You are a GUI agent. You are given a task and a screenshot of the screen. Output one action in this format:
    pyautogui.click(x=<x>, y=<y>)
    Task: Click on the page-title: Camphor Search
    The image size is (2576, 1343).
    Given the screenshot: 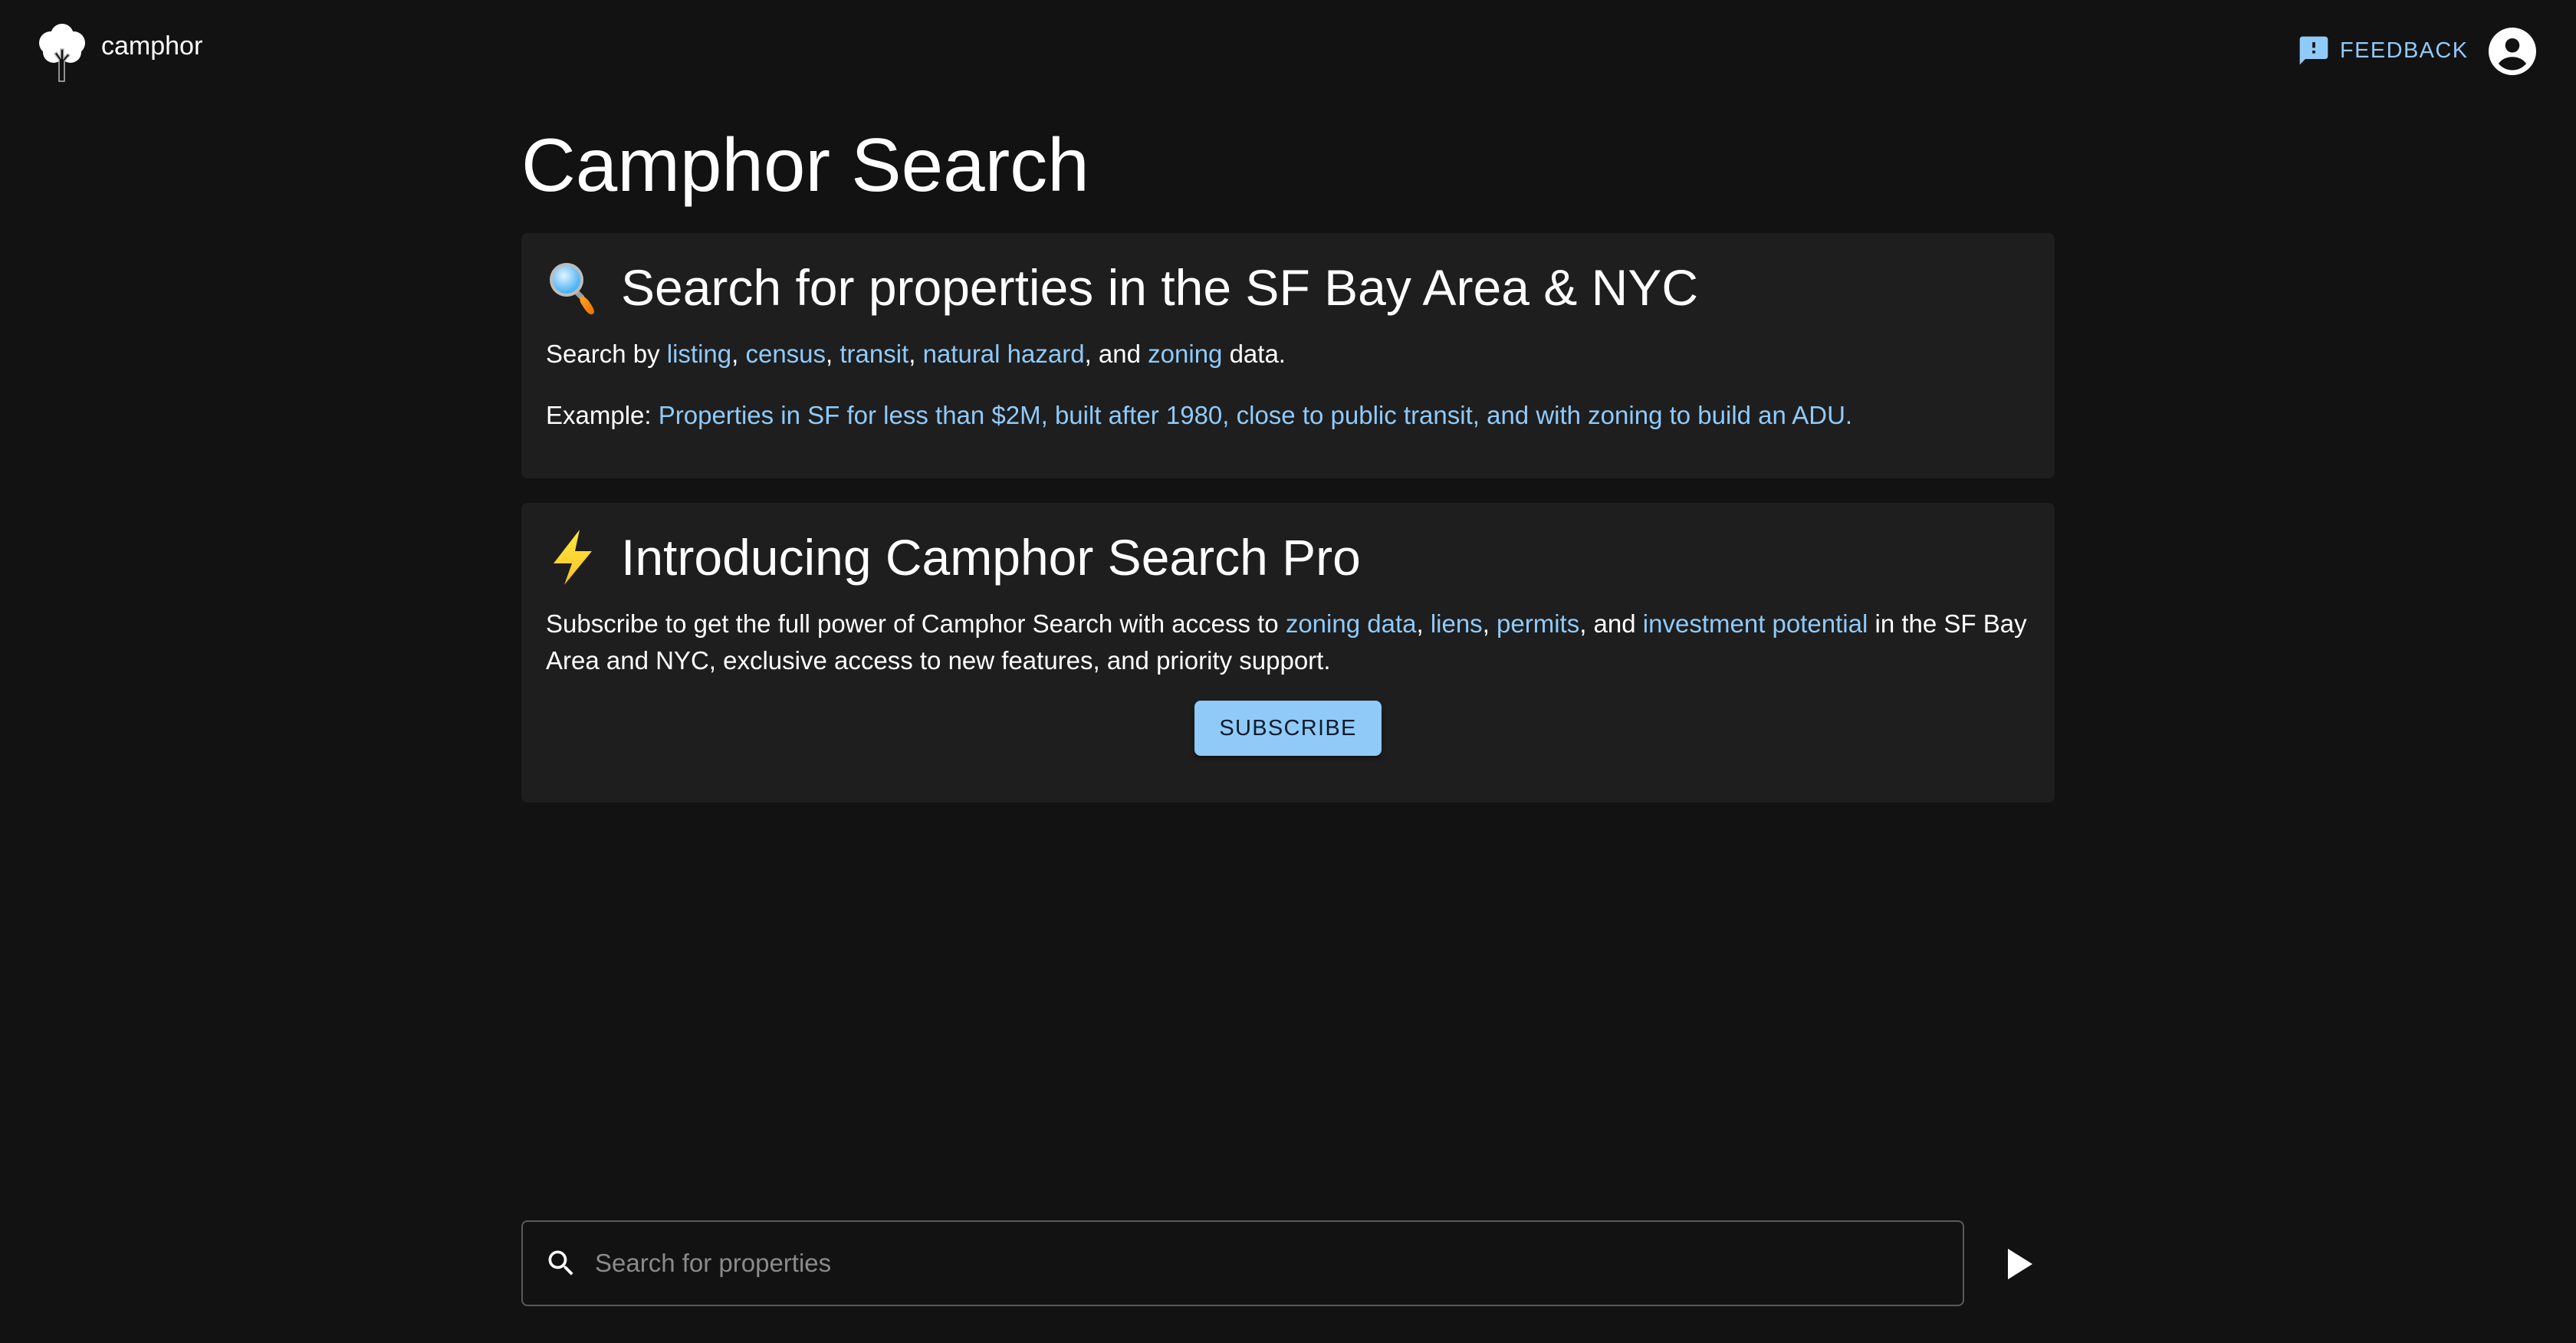 What is the action you would take?
    pyautogui.click(x=805, y=165)
    